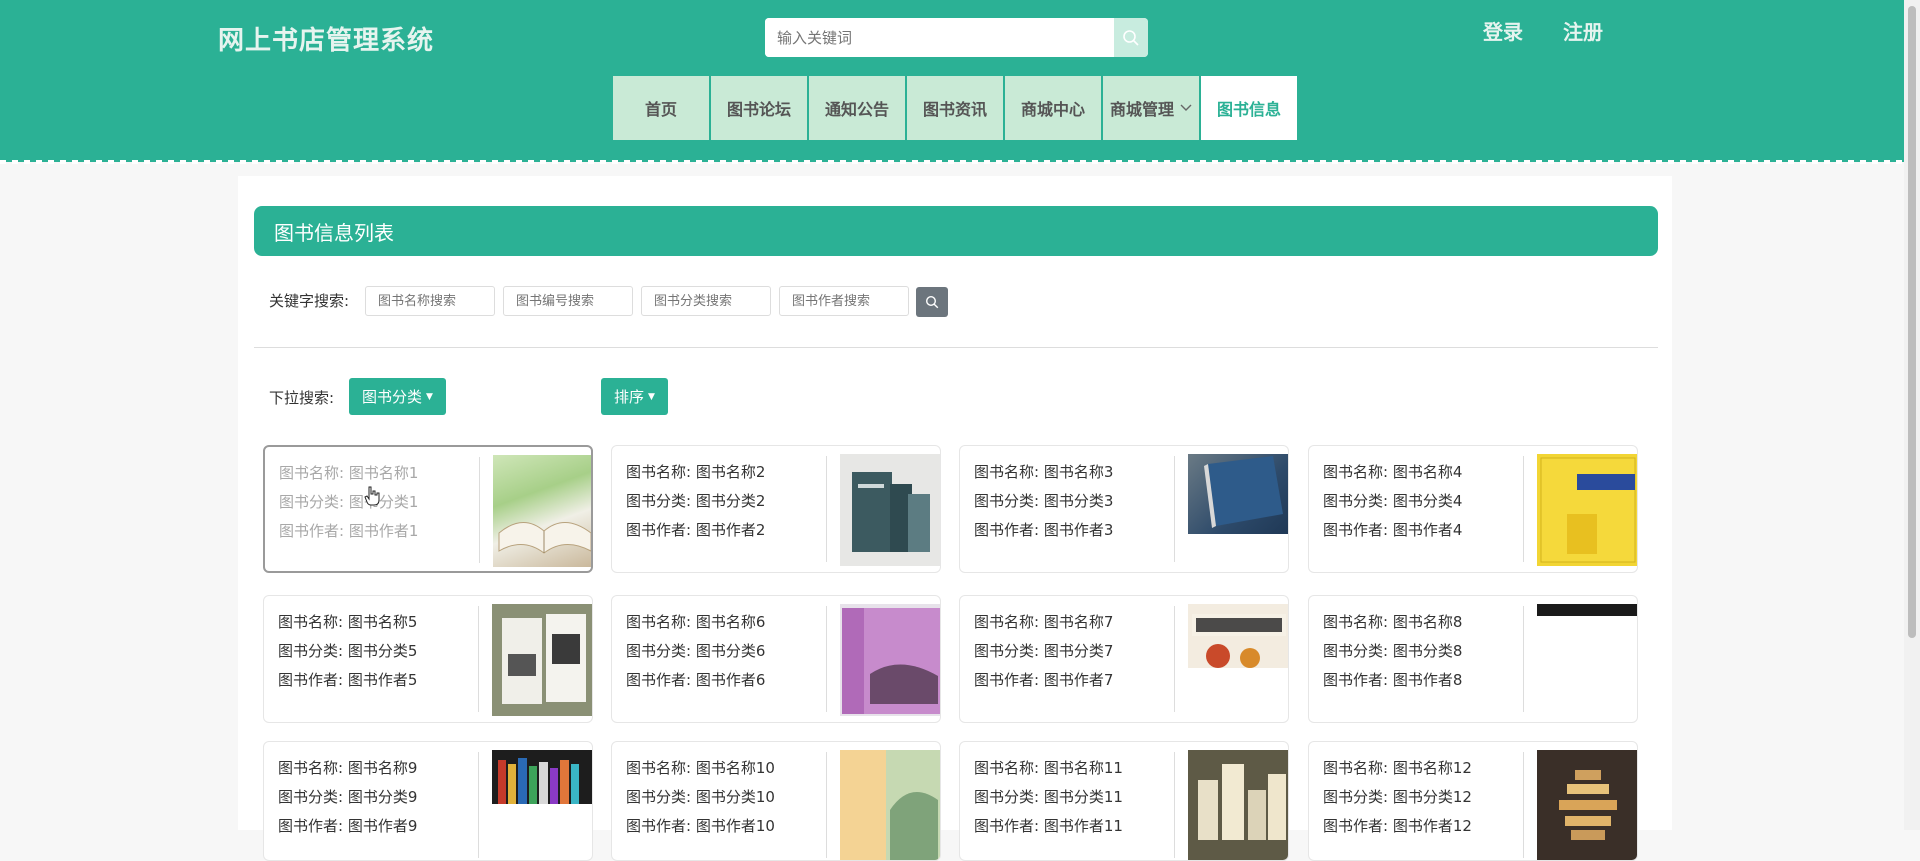 The image size is (1920, 861). Describe the element at coordinates (1048, 797) in the screenshot. I see `book-info: 图书名称: 图书名称11 图书分类: 图书分类11 图书作者: 图书作者11` at that location.